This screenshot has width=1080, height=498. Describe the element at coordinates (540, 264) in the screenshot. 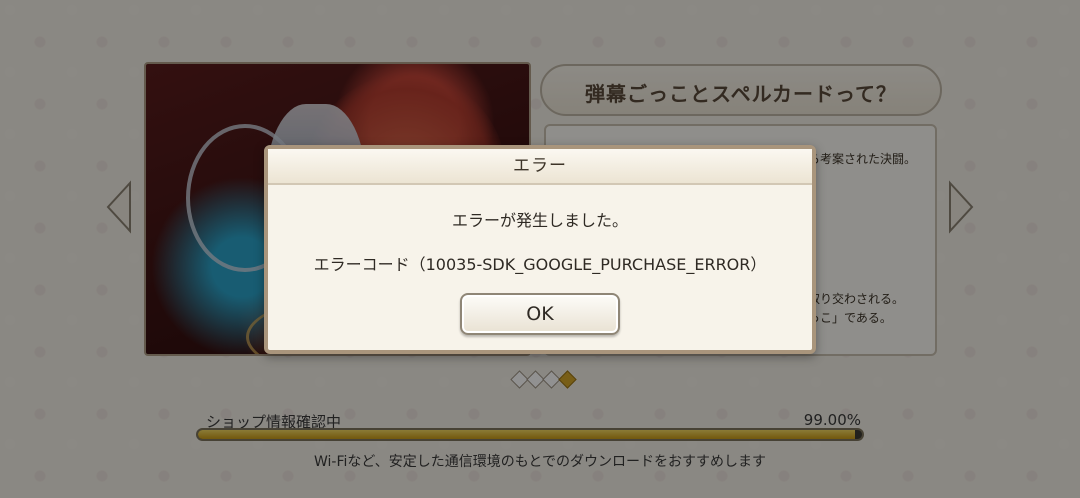

I see `error-code: エラーコード（10035-SDK_GOOGLE_PURCHASE_ERROR）` at that location.